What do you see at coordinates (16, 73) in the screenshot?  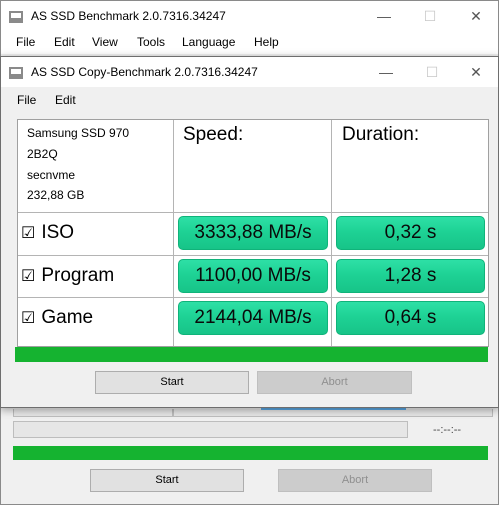 I see `dialog-app-icon` at bounding box center [16, 73].